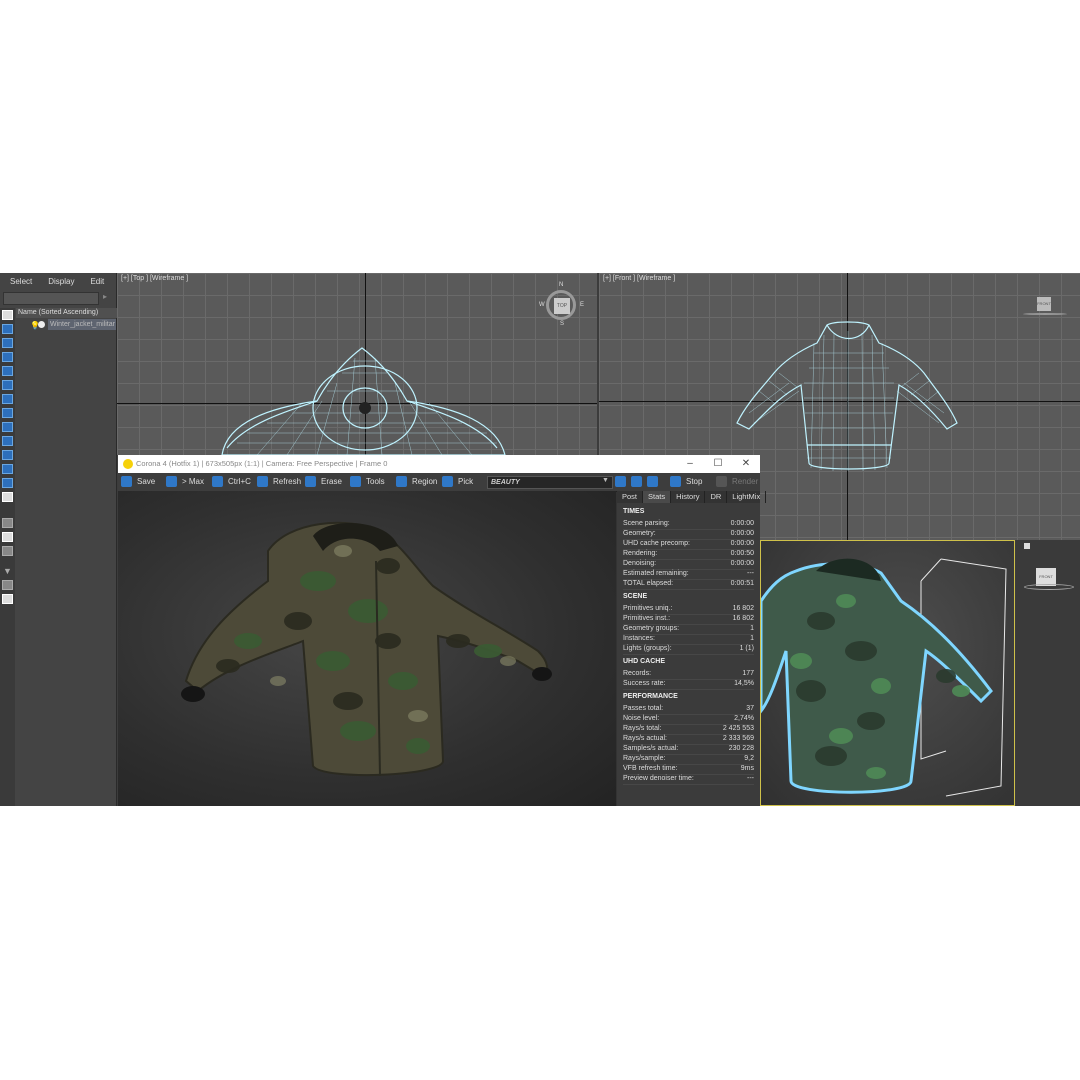  Describe the element at coordinates (648, 583) in the screenshot. I see `stats-key: TOTAL elapsed:` at that location.